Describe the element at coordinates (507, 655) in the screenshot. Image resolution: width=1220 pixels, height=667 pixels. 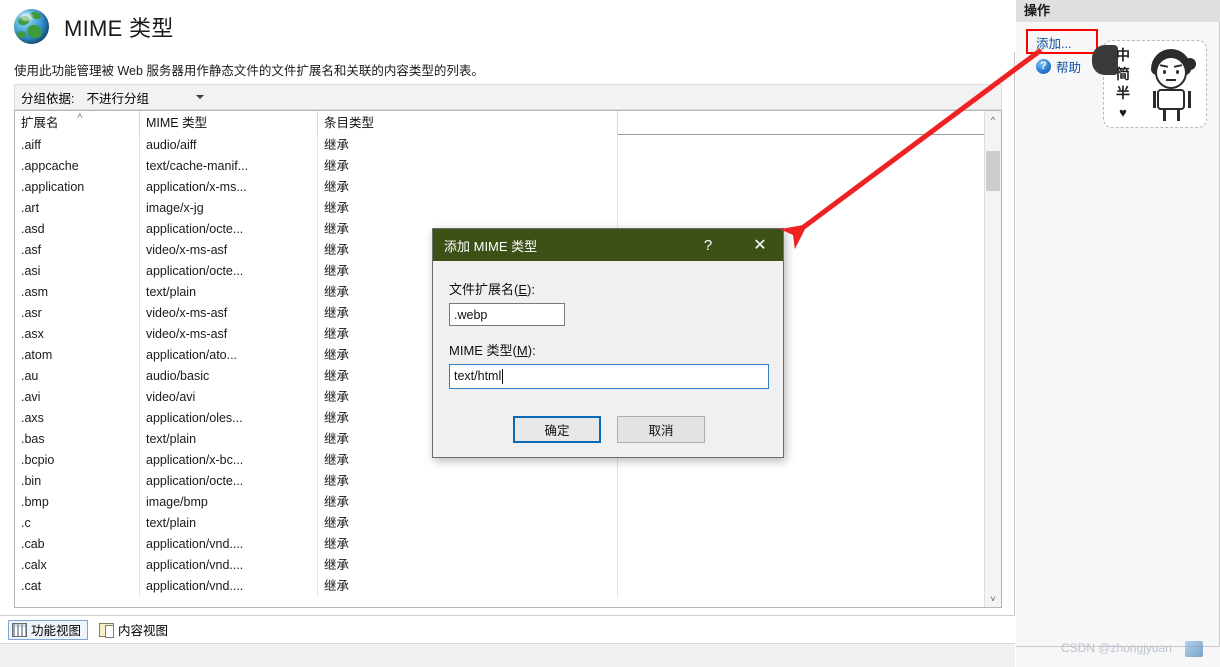
I see `bottom-strip` at that location.